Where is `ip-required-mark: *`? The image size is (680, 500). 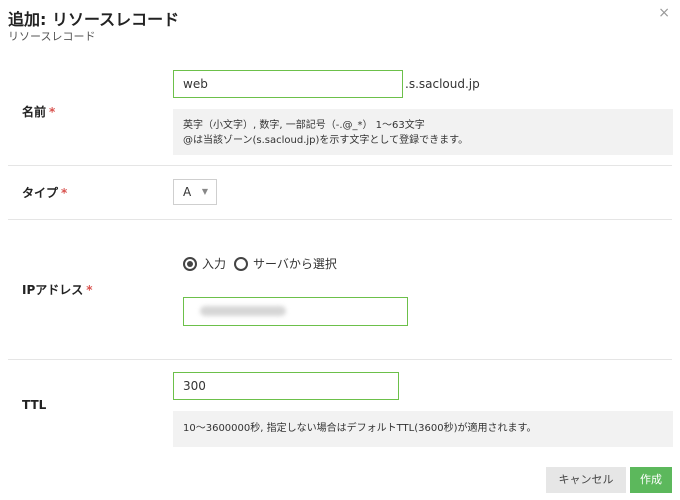
ip-required-mark: * is located at coordinates (89, 290).